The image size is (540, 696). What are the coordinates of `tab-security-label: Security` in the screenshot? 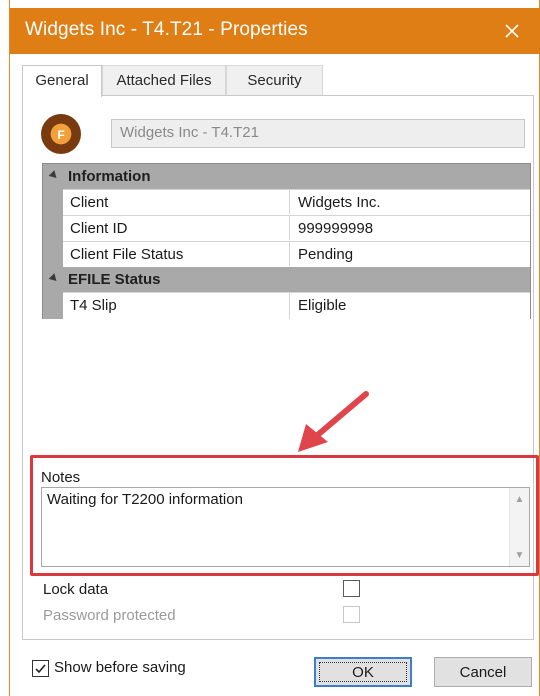 It's located at (274, 80).